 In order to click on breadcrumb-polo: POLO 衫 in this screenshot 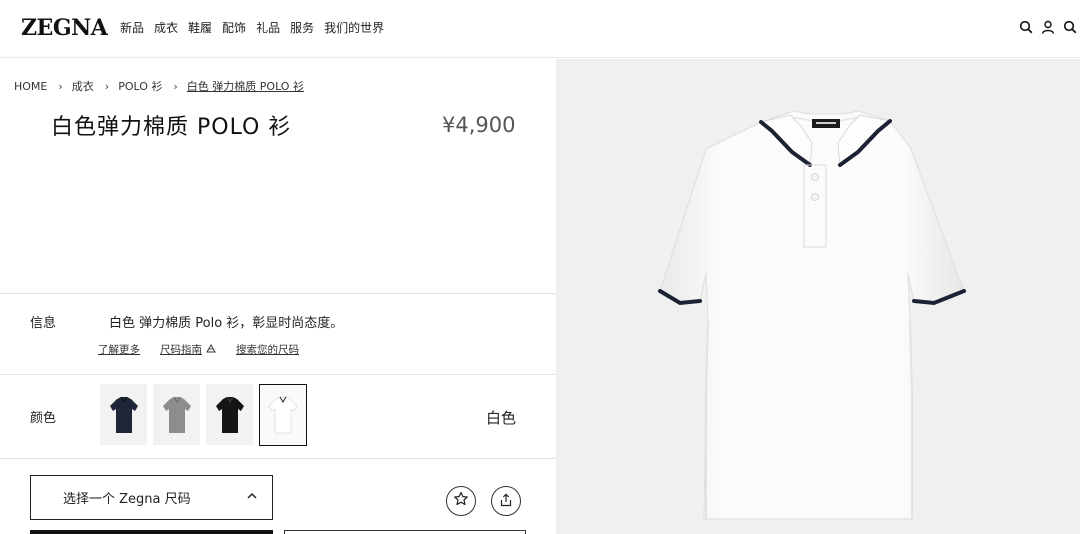, I will do `click(140, 86)`.